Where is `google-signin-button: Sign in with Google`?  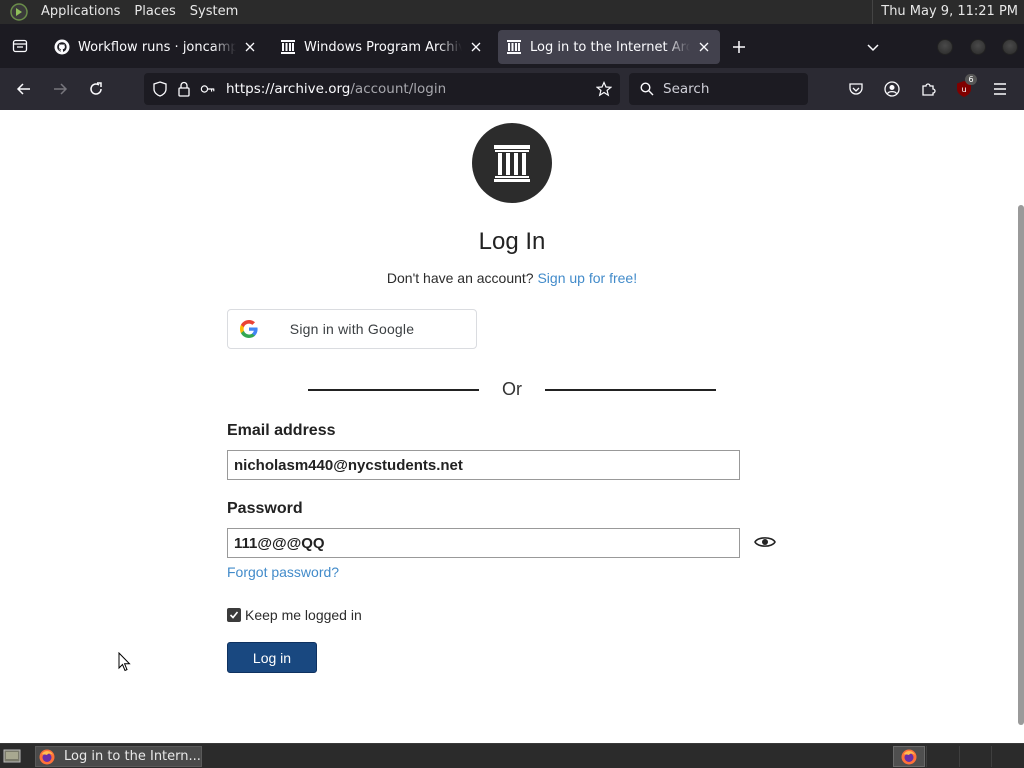 google-signin-button: Sign in with Google is located at coordinates (352, 329).